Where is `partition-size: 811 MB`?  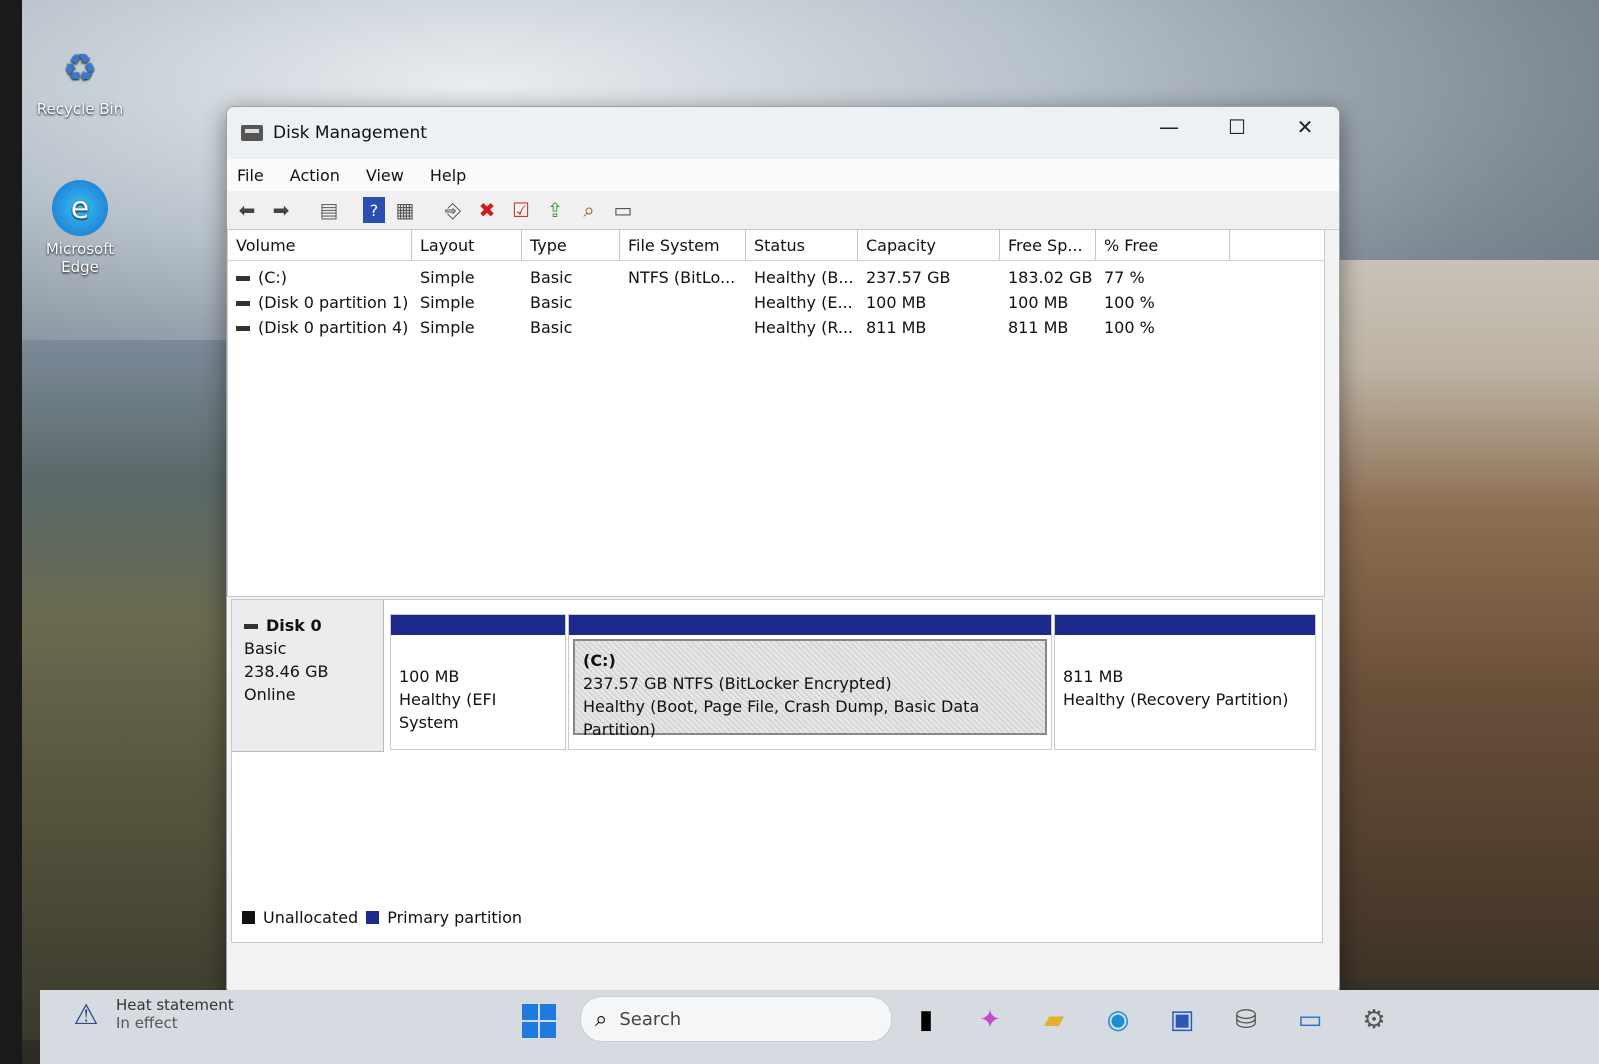
partition-size: 811 MB is located at coordinates (1093, 676).